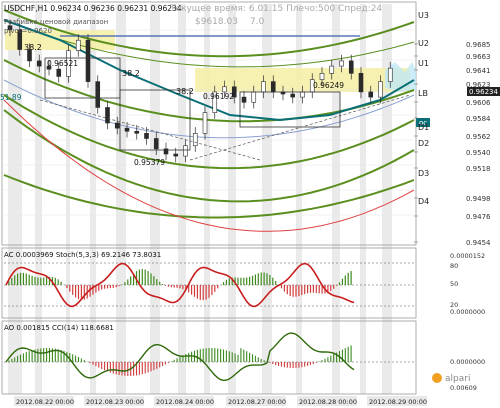 The width and height of the screenshot is (500, 408). What do you see at coordinates (478, 199) in the screenshot?
I see `price-tick-label: 0.9498` at bounding box center [478, 199].